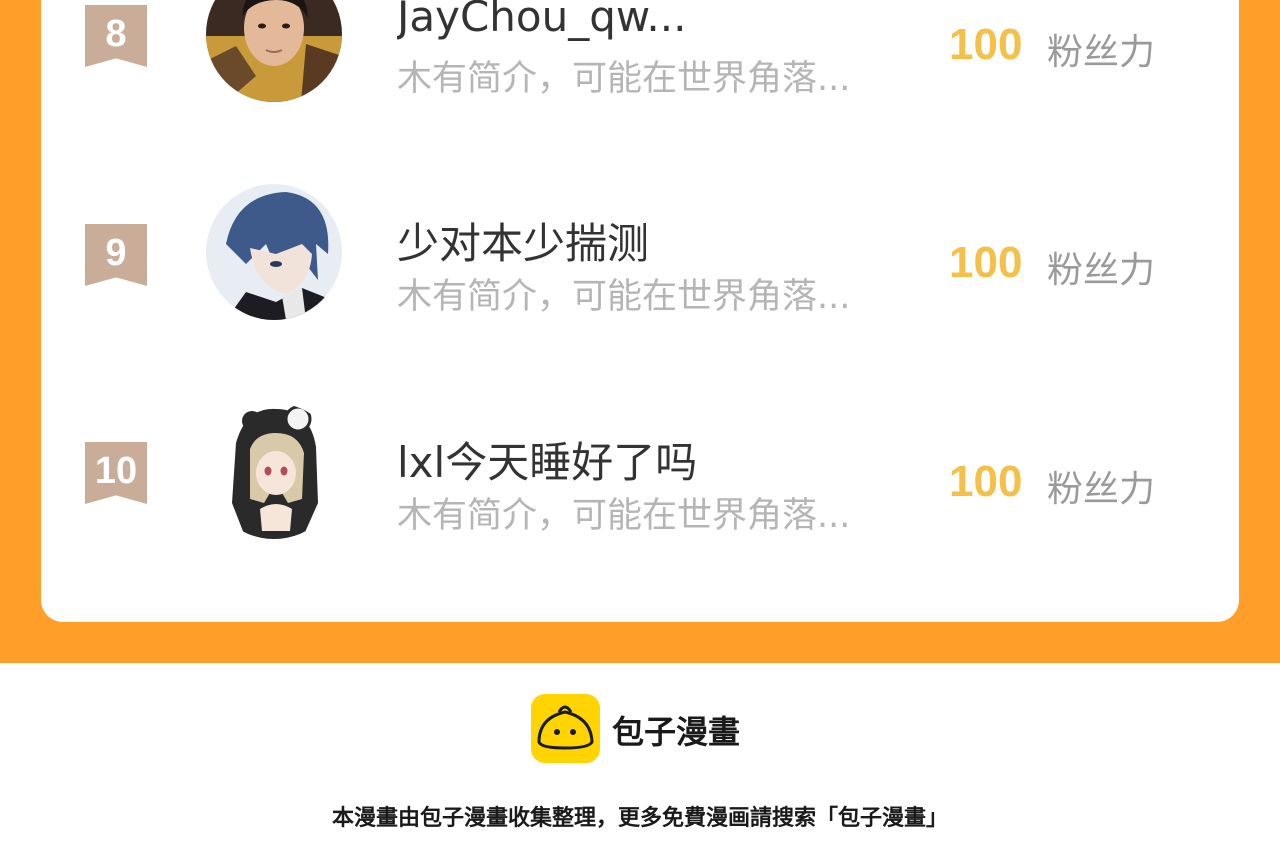  I want to click on avatar-anime-girl-icon, so click(274, 471).